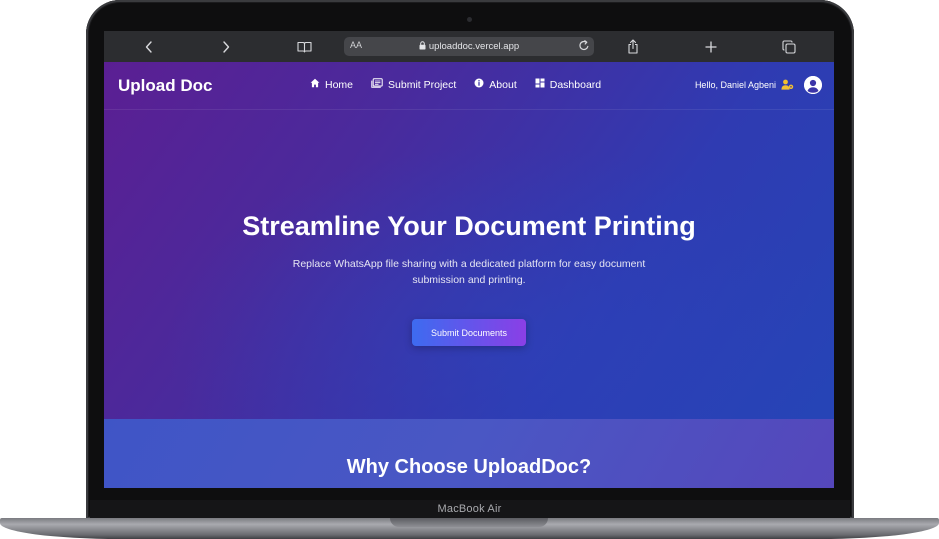  I want to click on tabs-icon, so click(789, 46).